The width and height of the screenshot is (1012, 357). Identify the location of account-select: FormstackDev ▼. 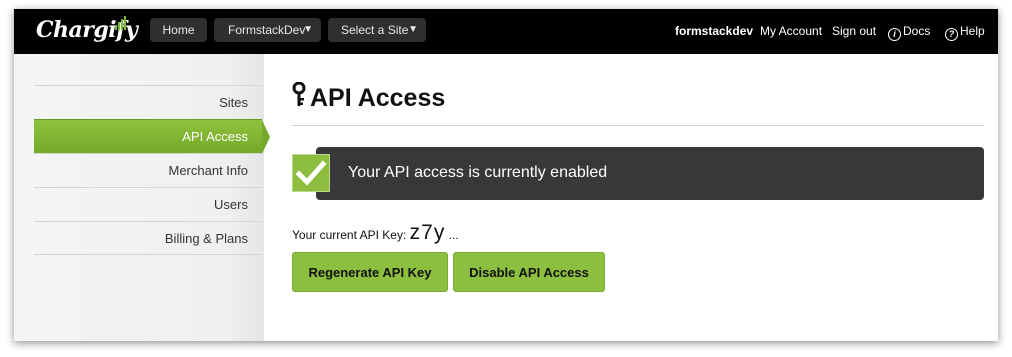
(267, 30).